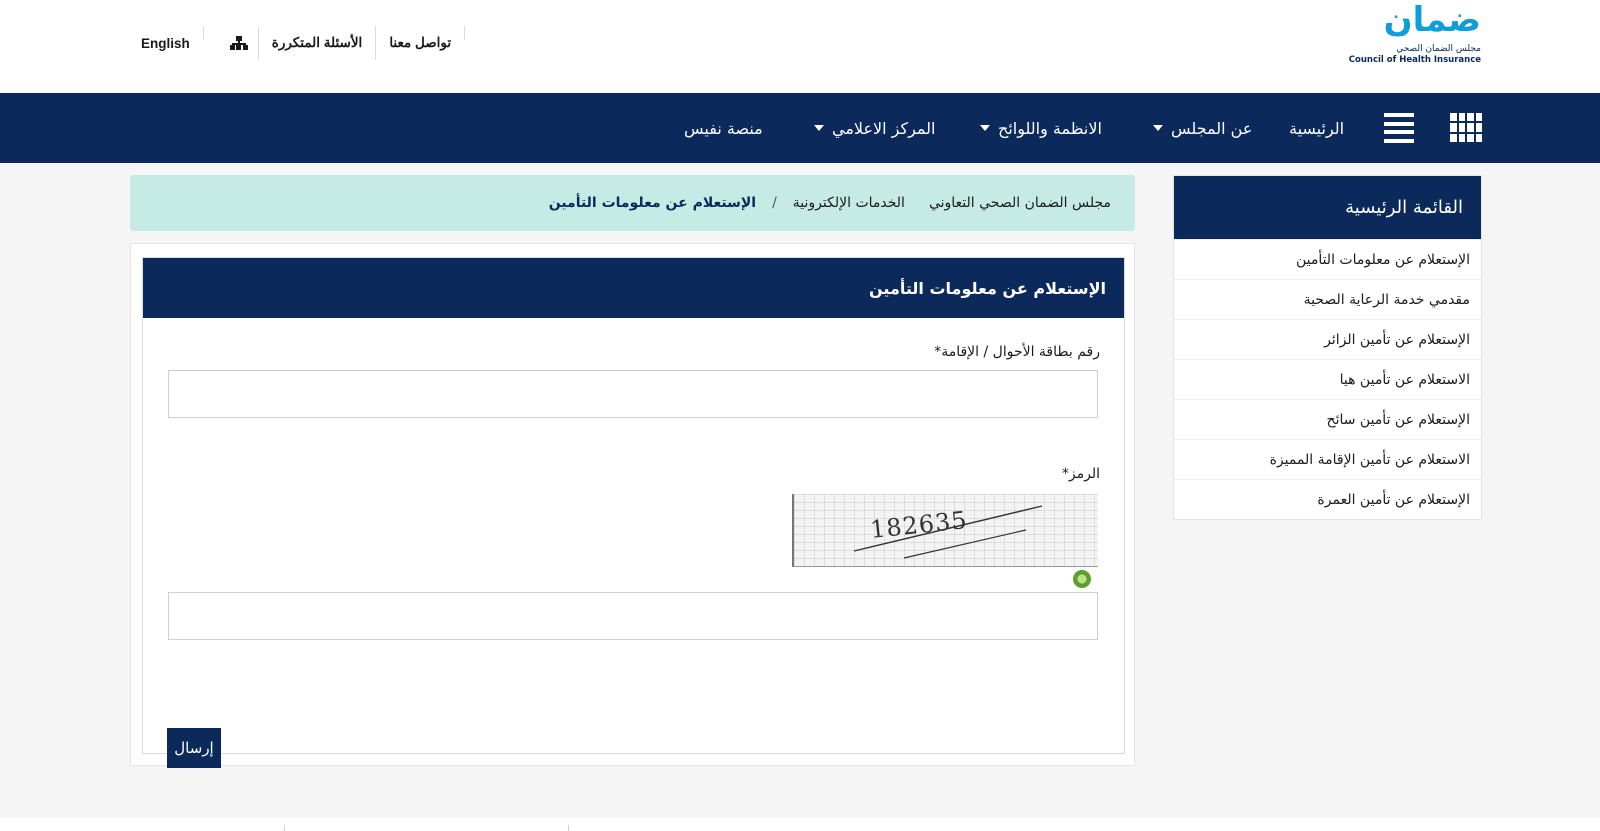 This screenshot has height=831, width=1600. Describe the element at coordinates (1327, 207) in the screenshot. I see `sidebar-title: القائمة الرئيسية` at that location.